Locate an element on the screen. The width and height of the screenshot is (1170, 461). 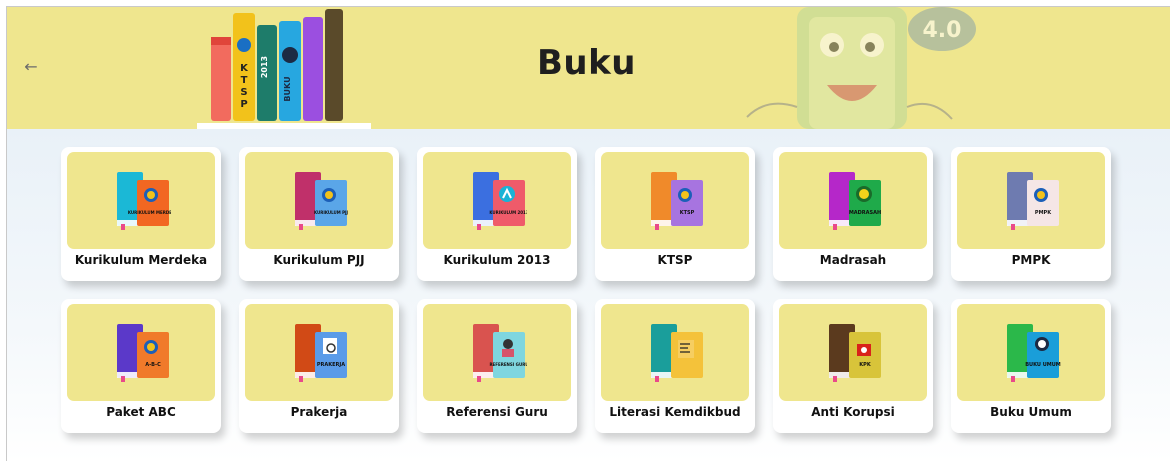
mascot-badge-text: 4.0 is located at coordinates (942, 30).